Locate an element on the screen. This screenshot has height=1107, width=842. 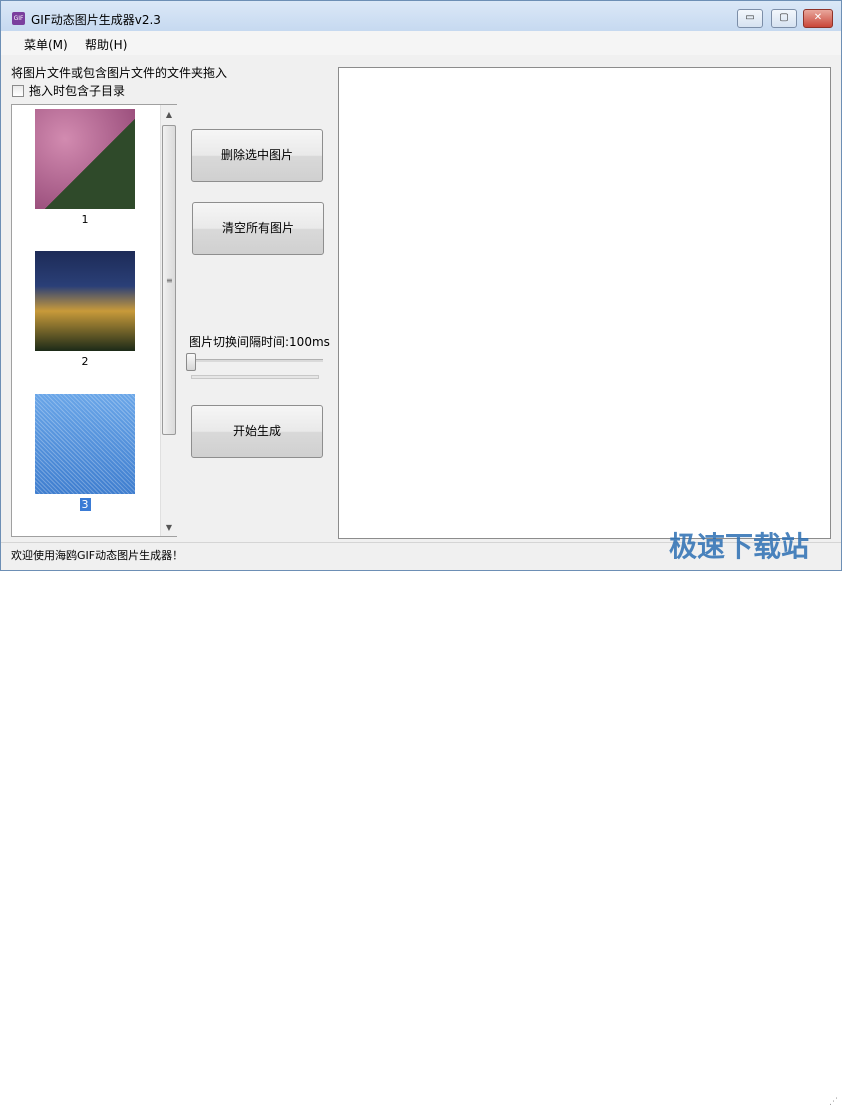
grip-icon: ≡ is located at coordinates (169, 280).